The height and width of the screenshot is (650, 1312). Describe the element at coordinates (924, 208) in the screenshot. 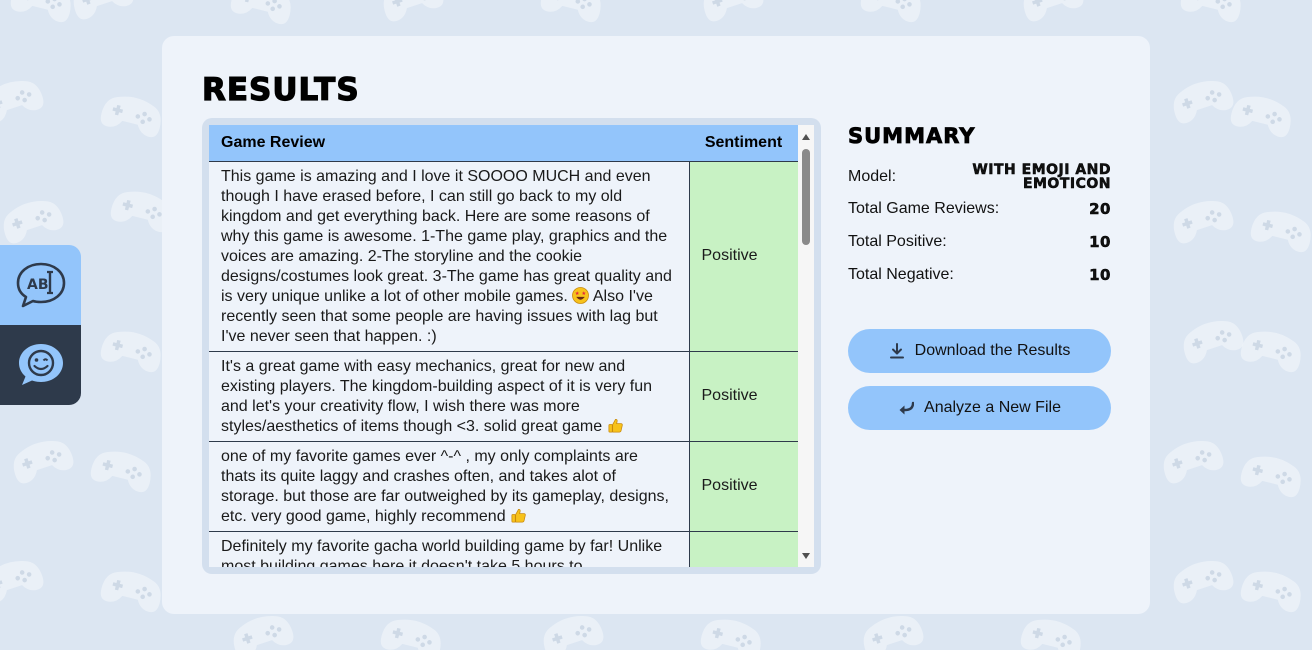

I see `total-reviews-label: Total Game Reviews:` at that location.